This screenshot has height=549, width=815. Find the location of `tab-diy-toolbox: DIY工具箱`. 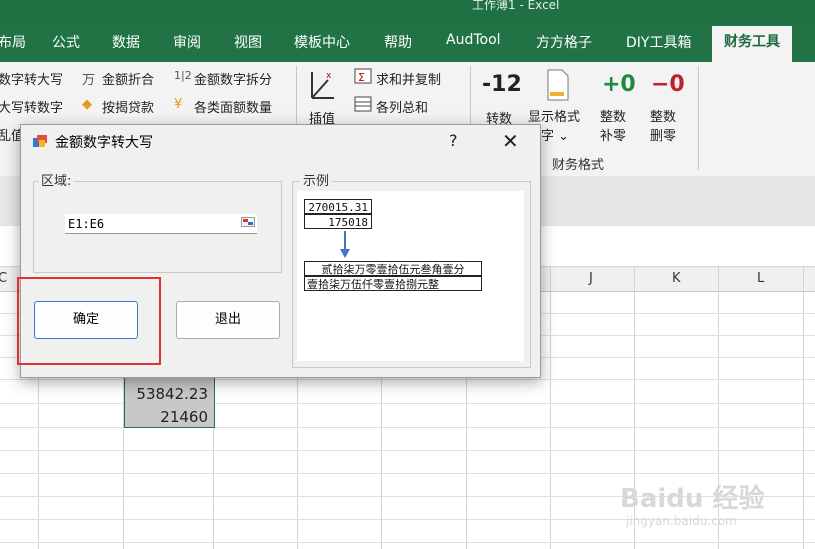

tab-diy-toolbox: DIY工具箱 is located at coordinates (658, 42).